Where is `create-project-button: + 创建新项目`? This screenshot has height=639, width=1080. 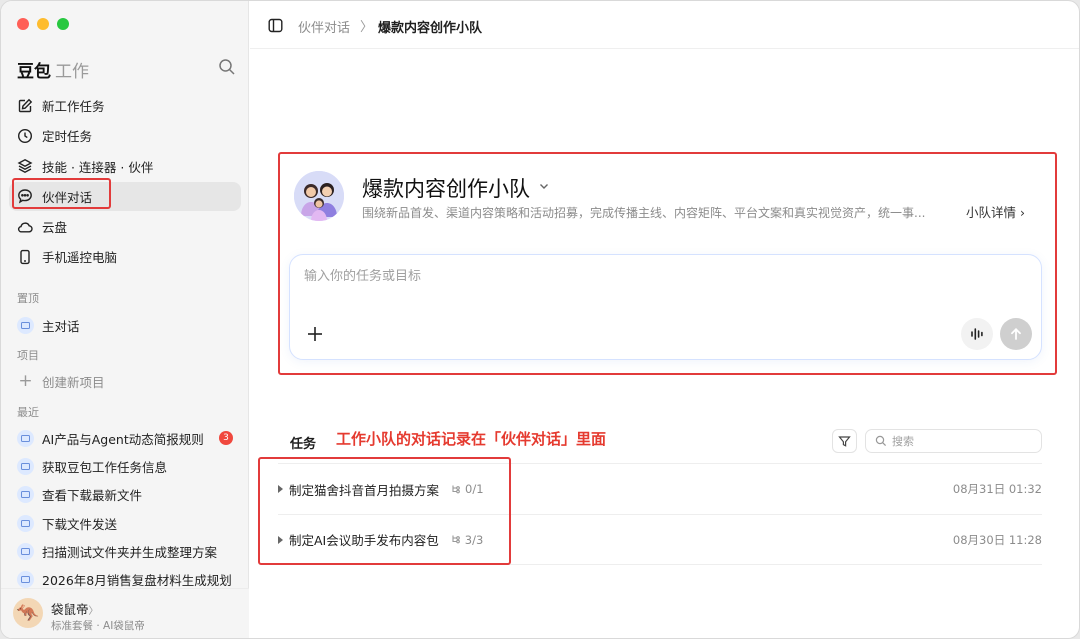 create-project-button: + 创建新项目 is located at coordinates (125, 381).